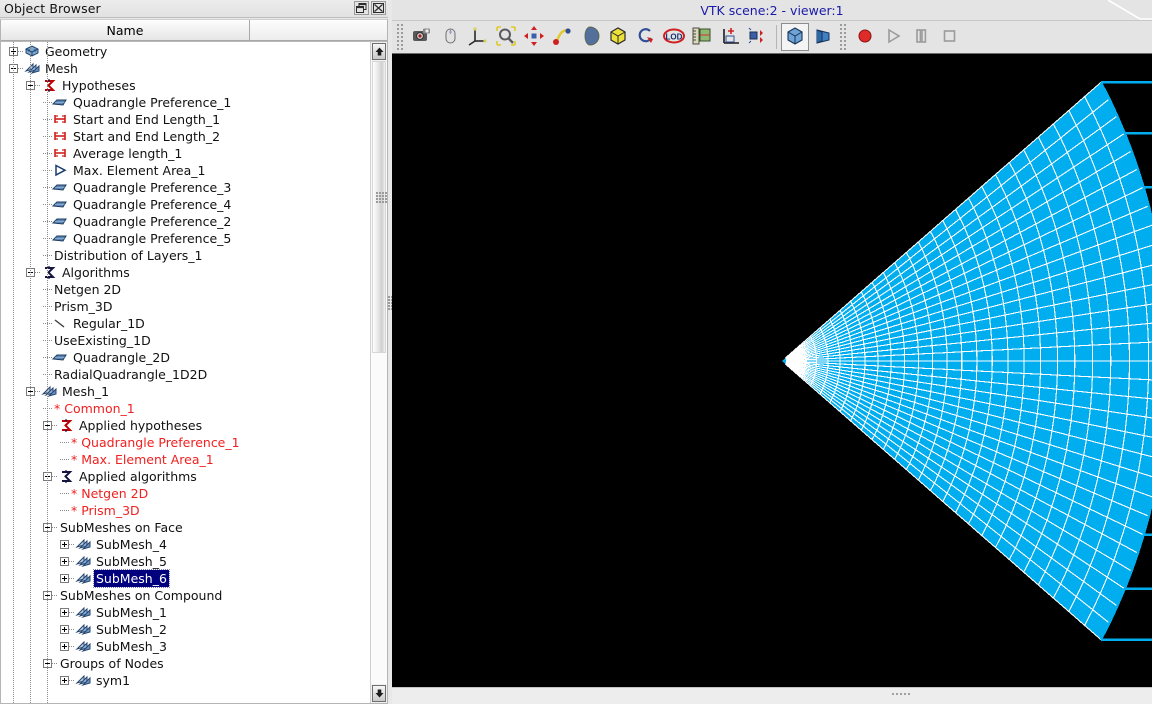 The image size is (1152, 704). Describe the element at coordinates (185, 391) in the screenshot. I see `tree-item-mesh-1: Mesh_1` at that location.